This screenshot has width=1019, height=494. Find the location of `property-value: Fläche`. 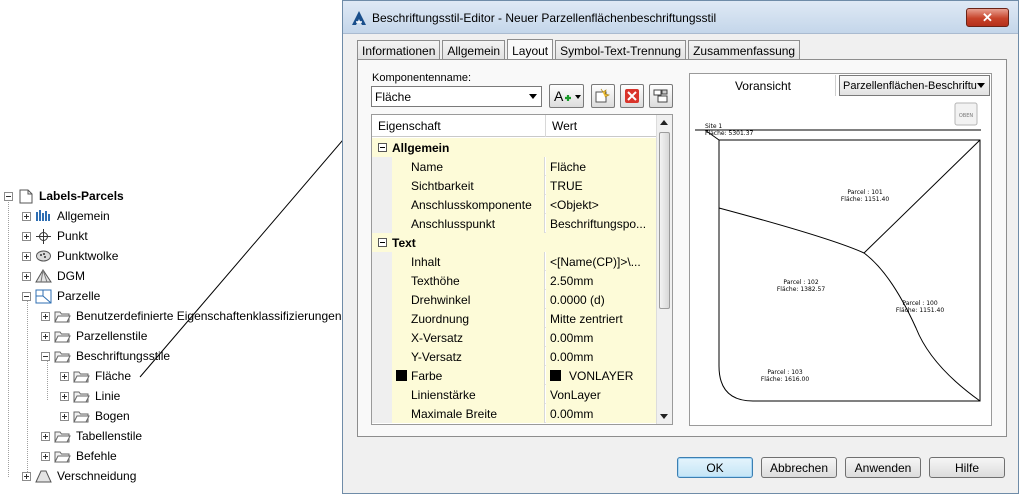

property-value: Fläche is located at coordinates (601, 166).